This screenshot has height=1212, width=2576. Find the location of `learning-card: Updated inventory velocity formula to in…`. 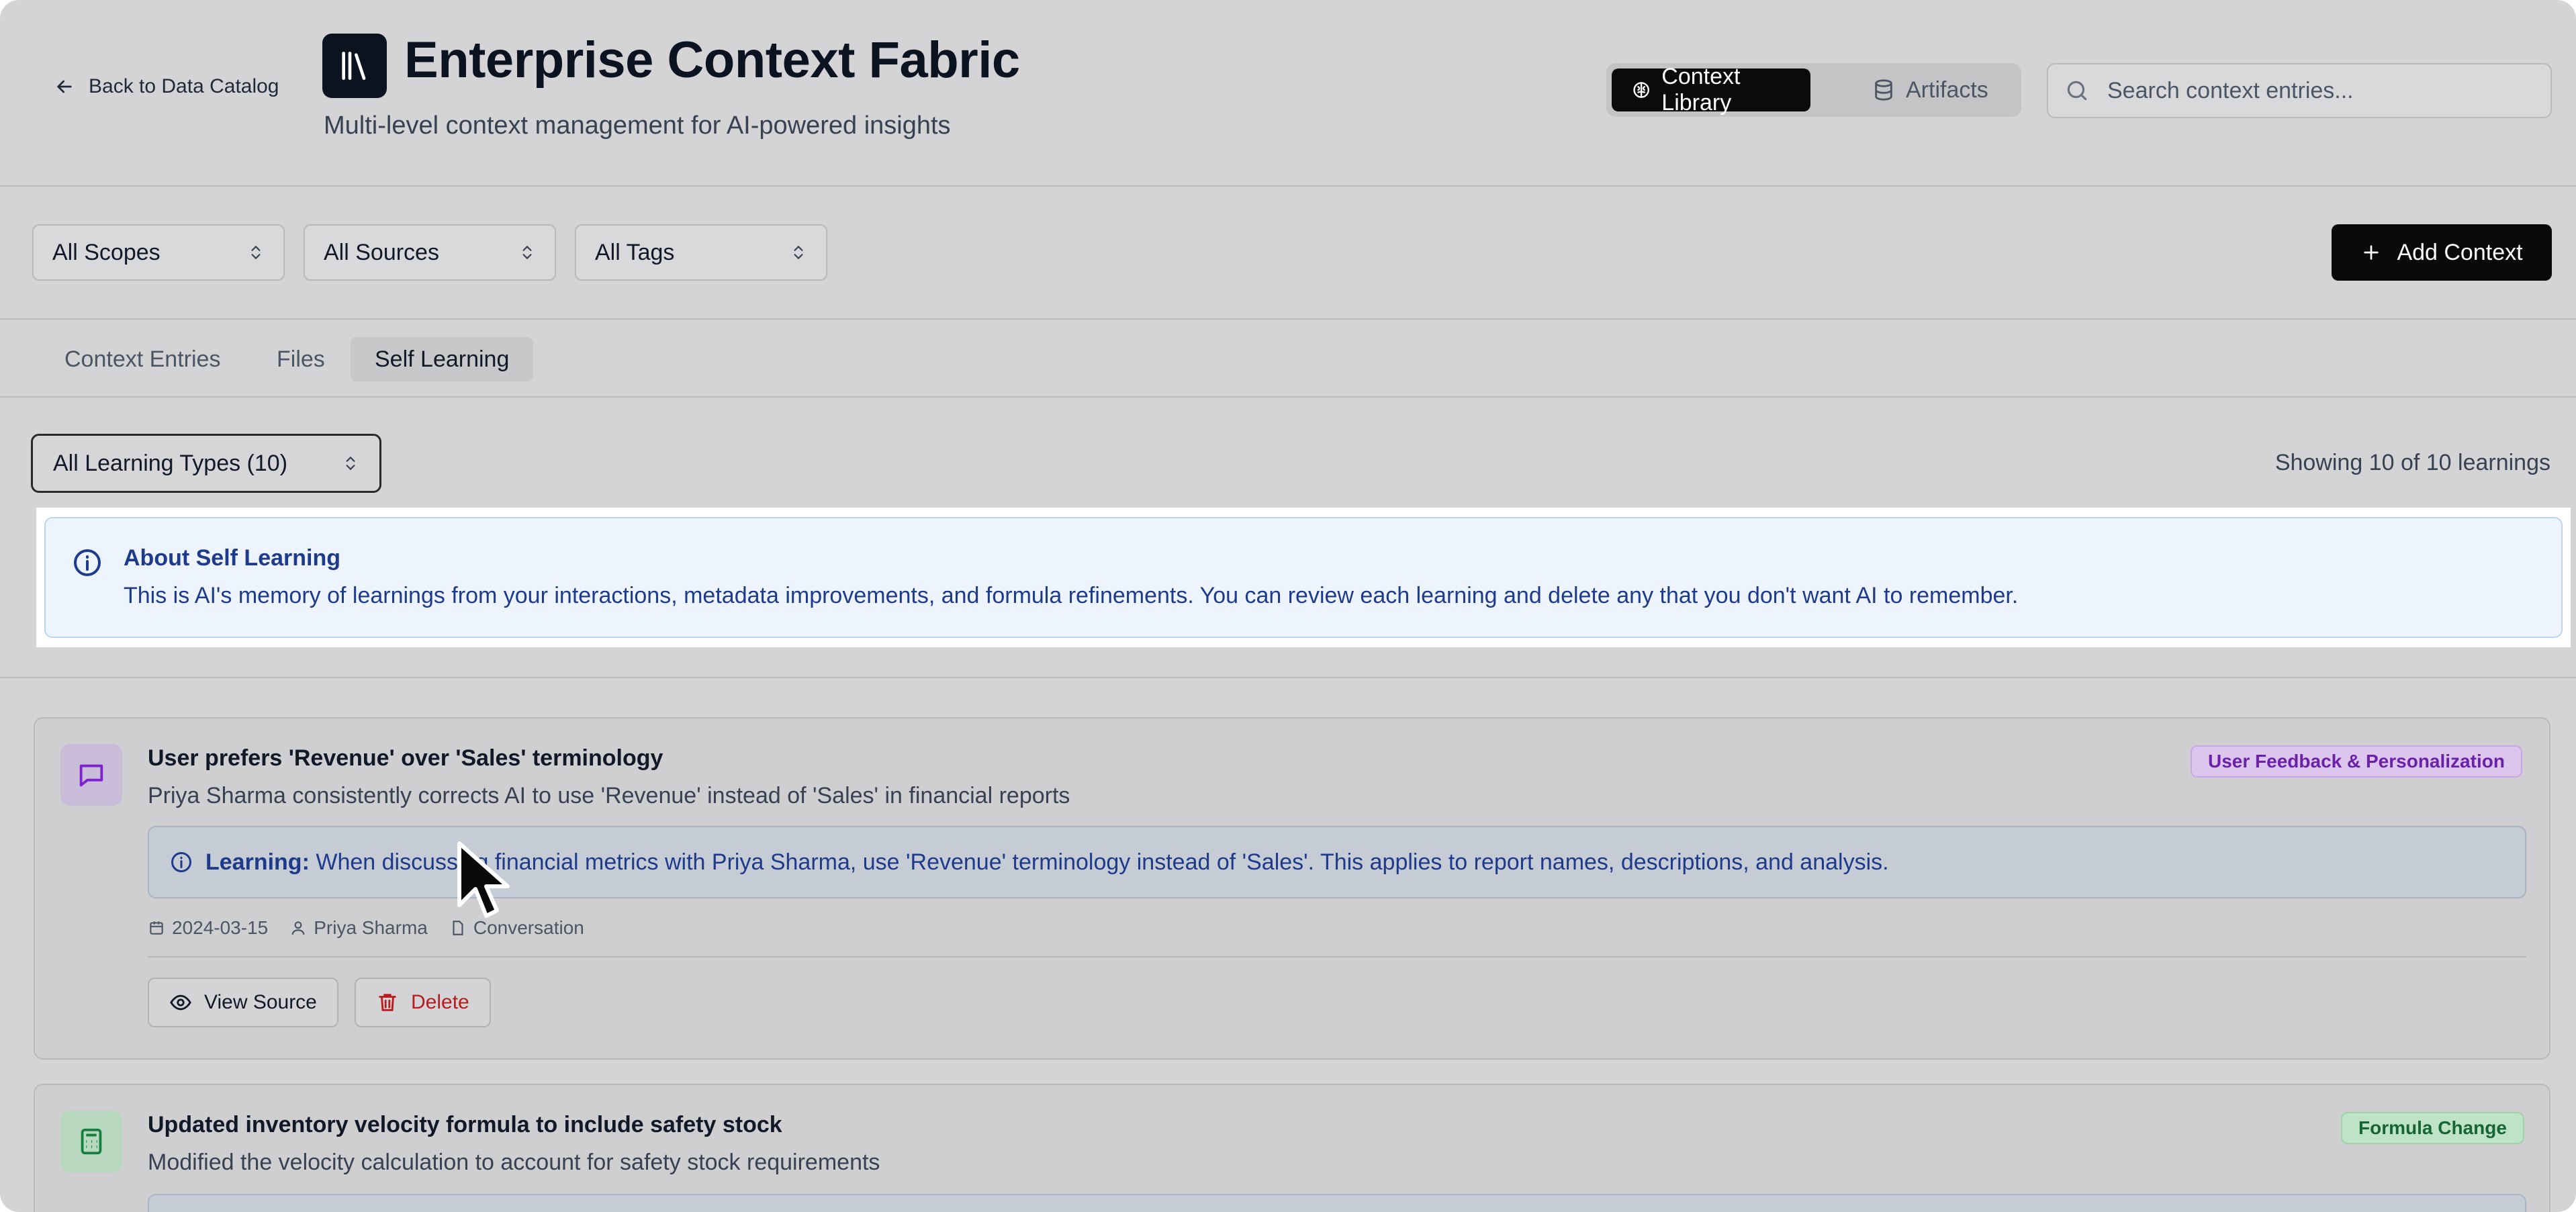

learning-card: Updated inventory velocity formula to in… is located at coordinates (1292, 1148).